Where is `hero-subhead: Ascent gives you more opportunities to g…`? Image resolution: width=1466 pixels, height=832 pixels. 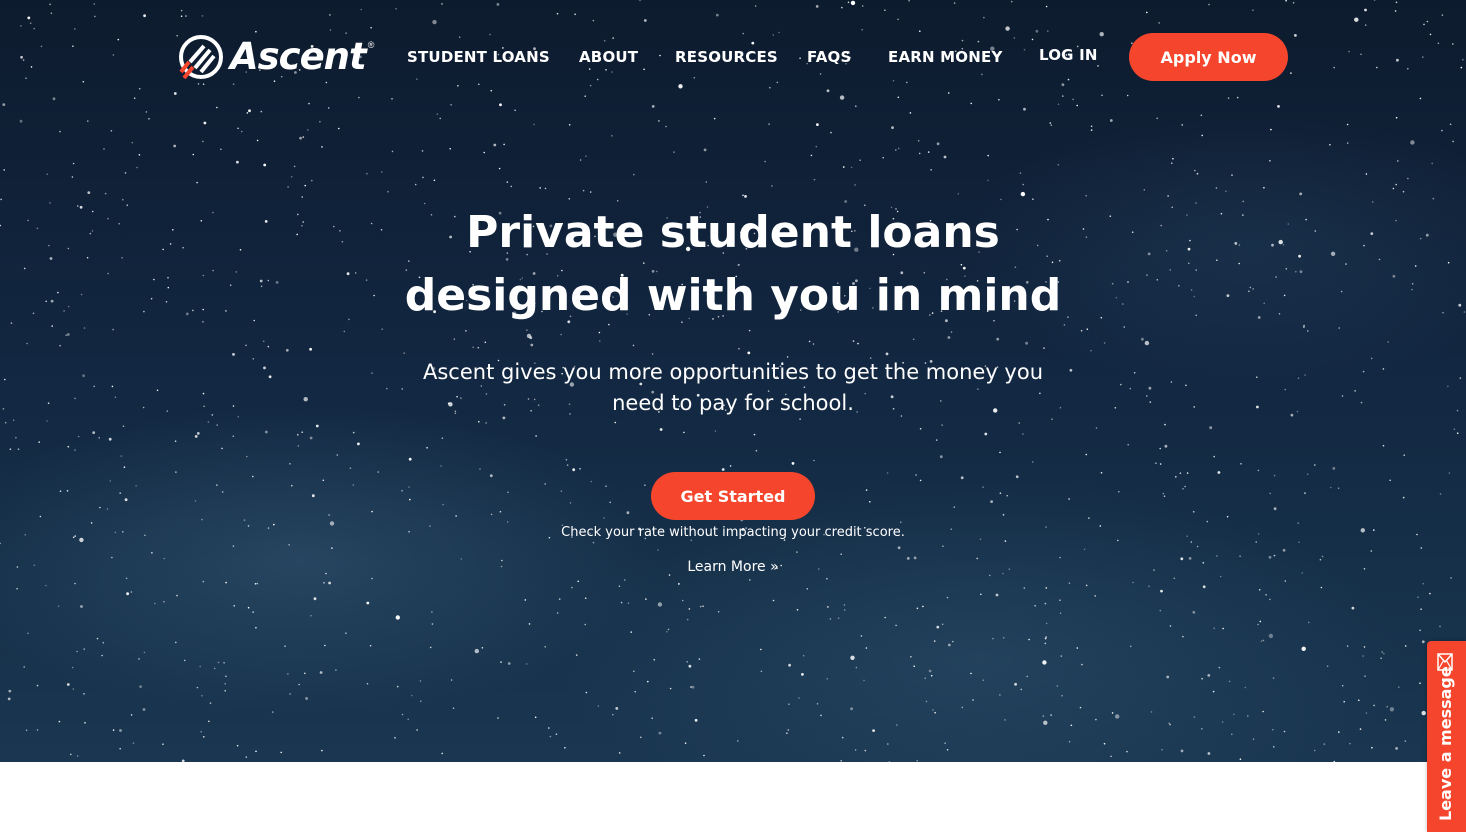
hero-subhead: Ascent gives you more opportunities to g… is located at coordinates (733, 387).